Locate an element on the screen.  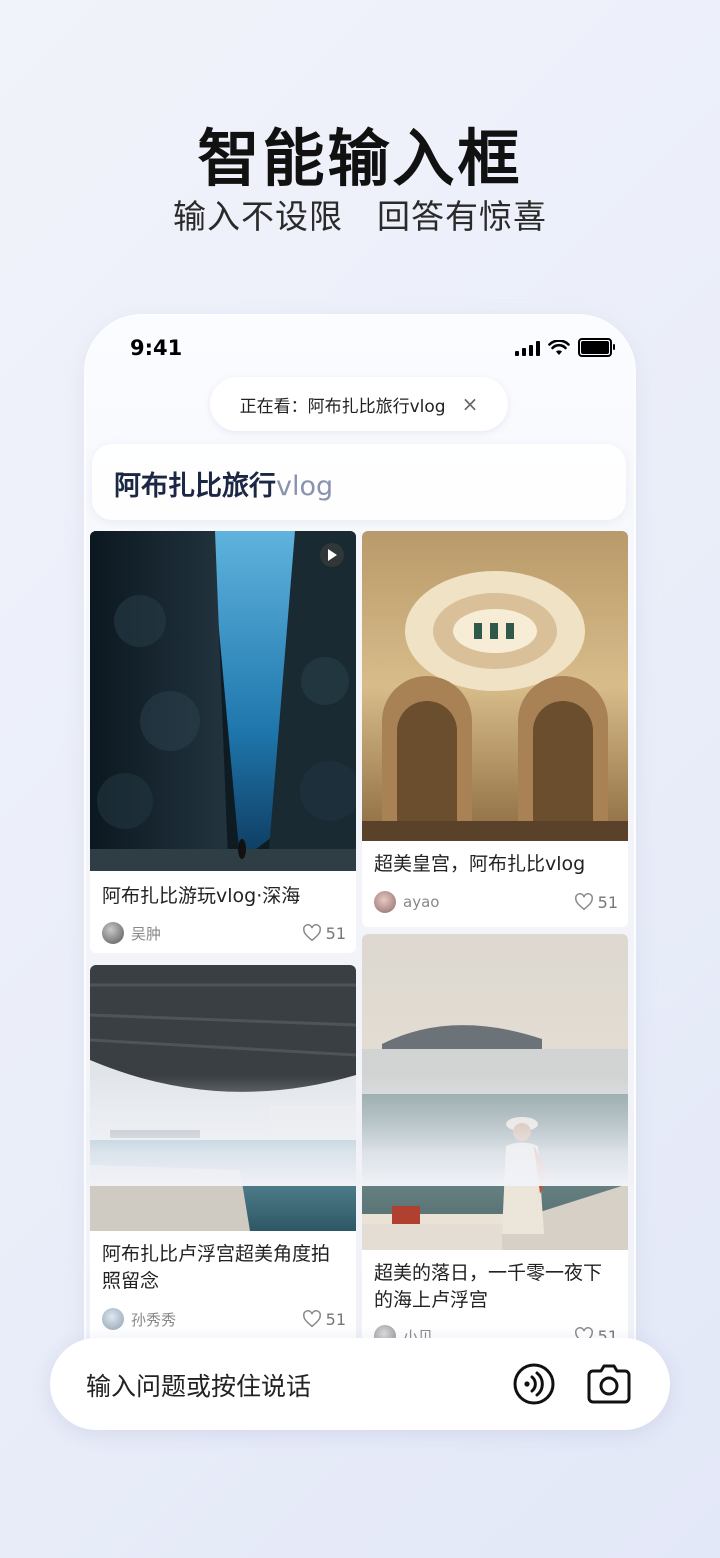
cellular-signal-icon is located at coordinates (527, 348).